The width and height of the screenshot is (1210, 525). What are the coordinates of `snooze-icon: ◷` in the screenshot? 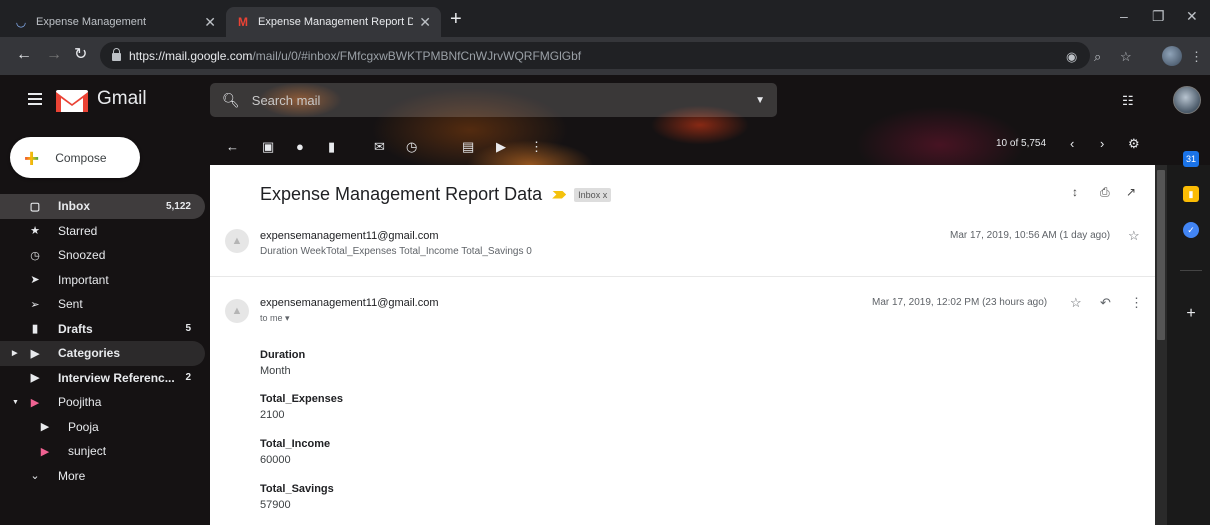 It's located at (411, 147).